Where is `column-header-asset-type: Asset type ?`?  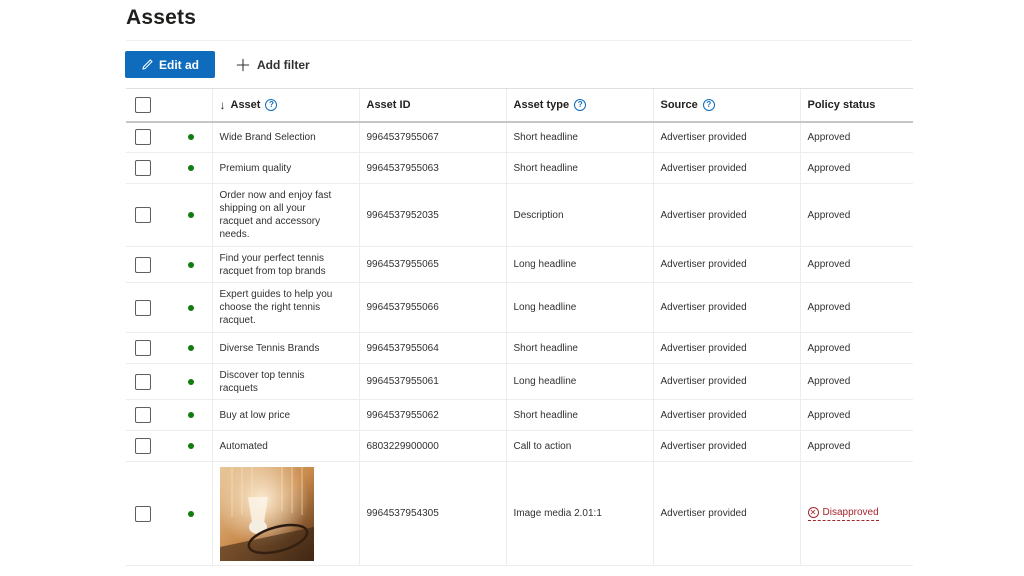
column-header-asset-type: Asset type ? is located at coordinates (579, 105).